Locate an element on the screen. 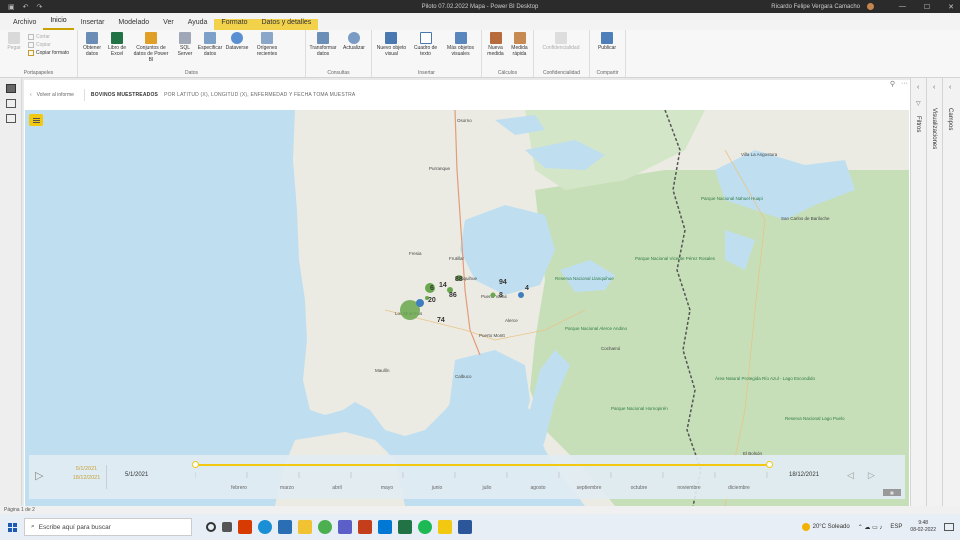 The width and height of the screenshot is (960, 540). refresh-button: Actualizar is located at coordinates (354, 42).